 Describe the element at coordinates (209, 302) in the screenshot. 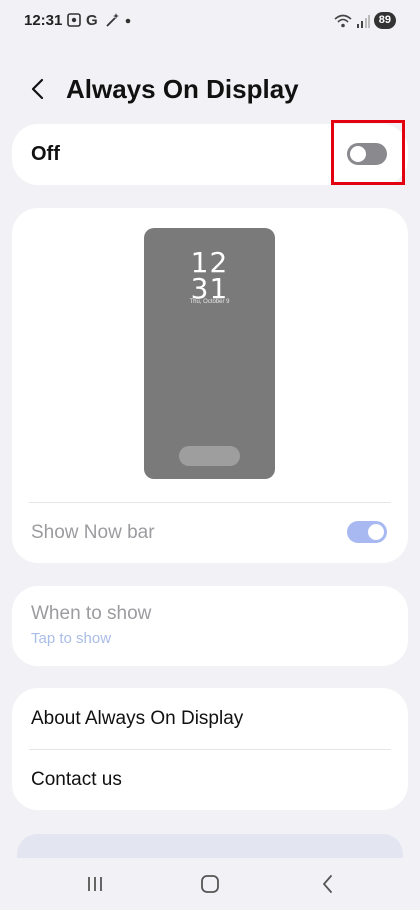

I see `preview-date: Thu, October 9` at that location.